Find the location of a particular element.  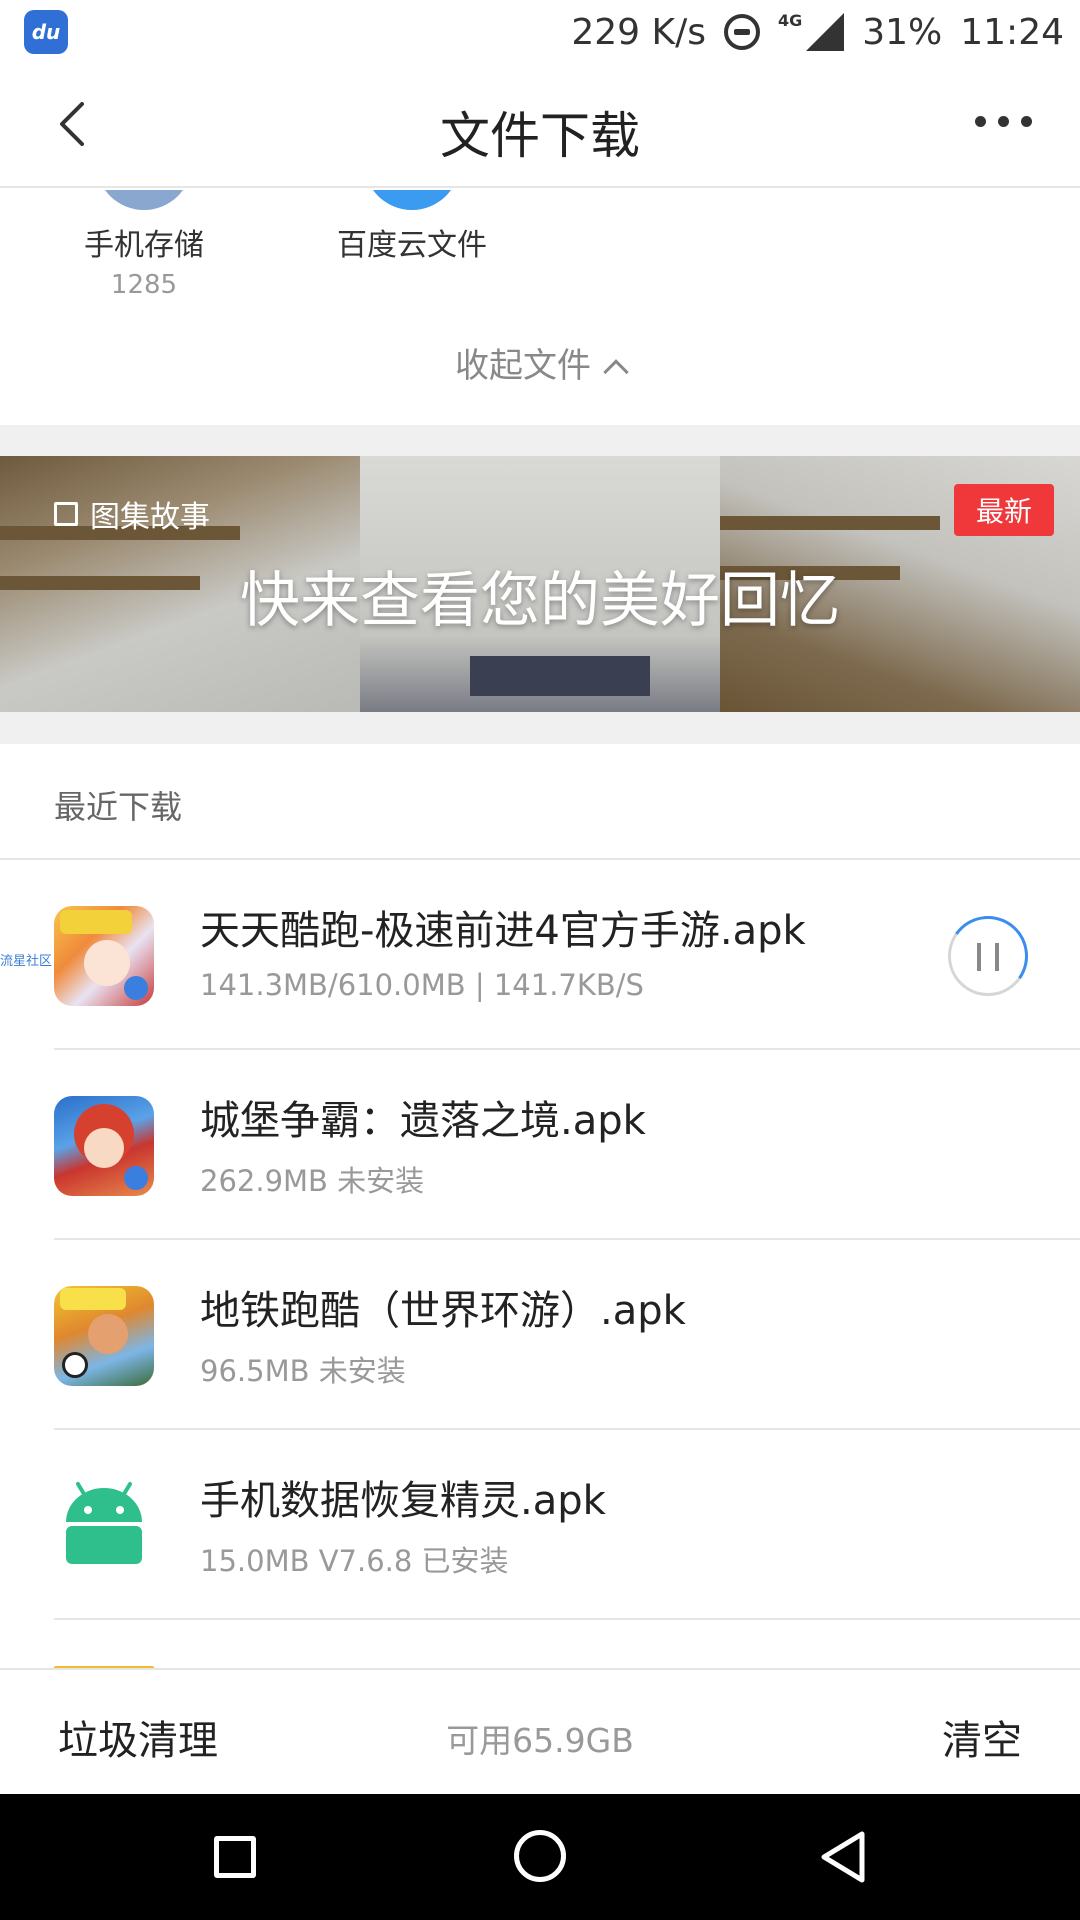

pause-icon is located at coordinates (988, 957).